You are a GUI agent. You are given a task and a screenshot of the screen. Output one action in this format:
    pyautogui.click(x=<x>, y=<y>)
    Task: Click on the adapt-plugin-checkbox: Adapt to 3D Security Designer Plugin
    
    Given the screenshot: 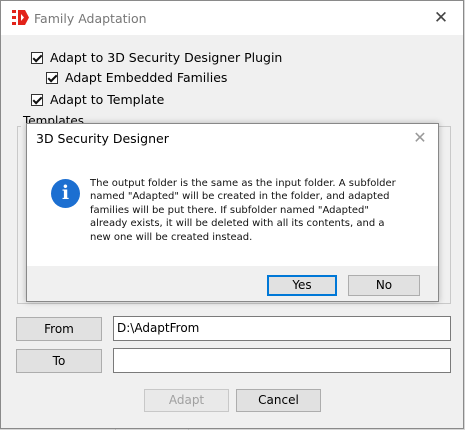 What is the action you would take?
    pyautogui.click(x=156, y=57)
    